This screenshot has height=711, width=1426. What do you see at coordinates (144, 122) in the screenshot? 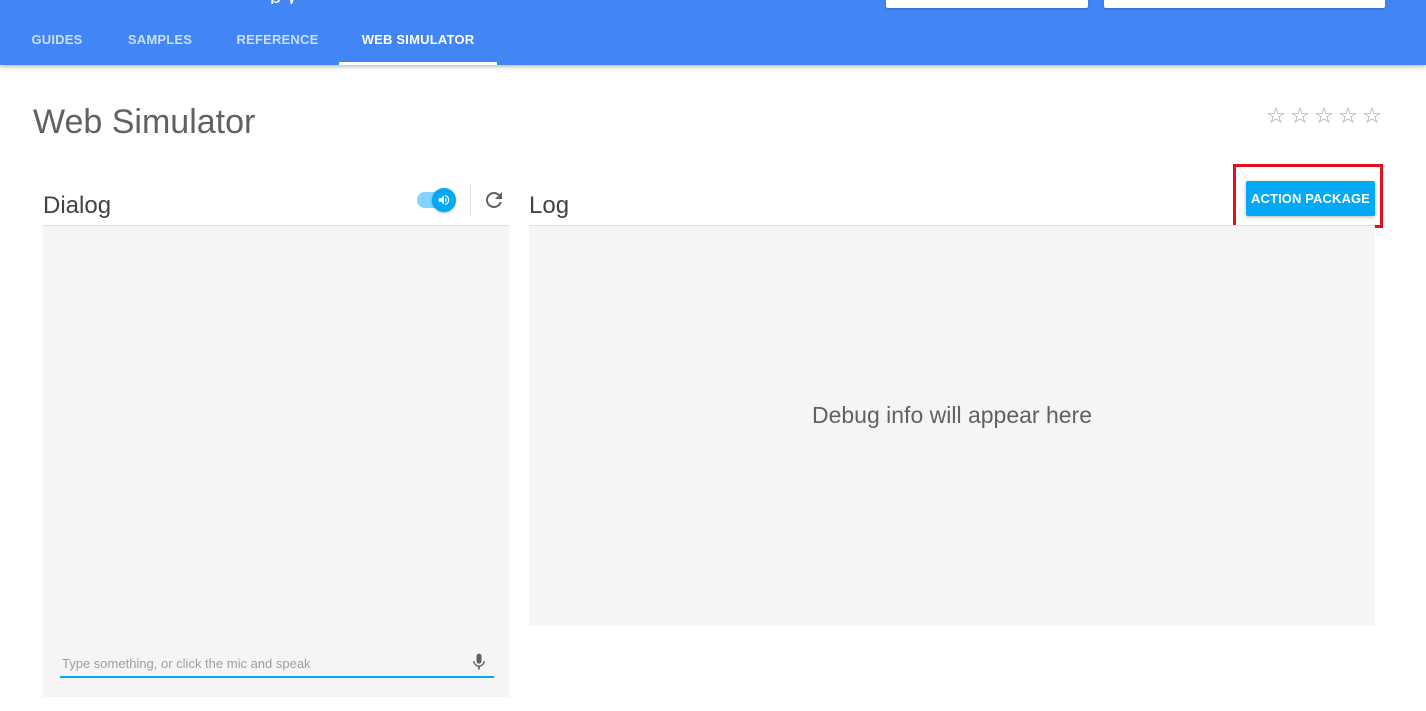
I see `page-title: Web Simulator` at bounding box center [144, 122].